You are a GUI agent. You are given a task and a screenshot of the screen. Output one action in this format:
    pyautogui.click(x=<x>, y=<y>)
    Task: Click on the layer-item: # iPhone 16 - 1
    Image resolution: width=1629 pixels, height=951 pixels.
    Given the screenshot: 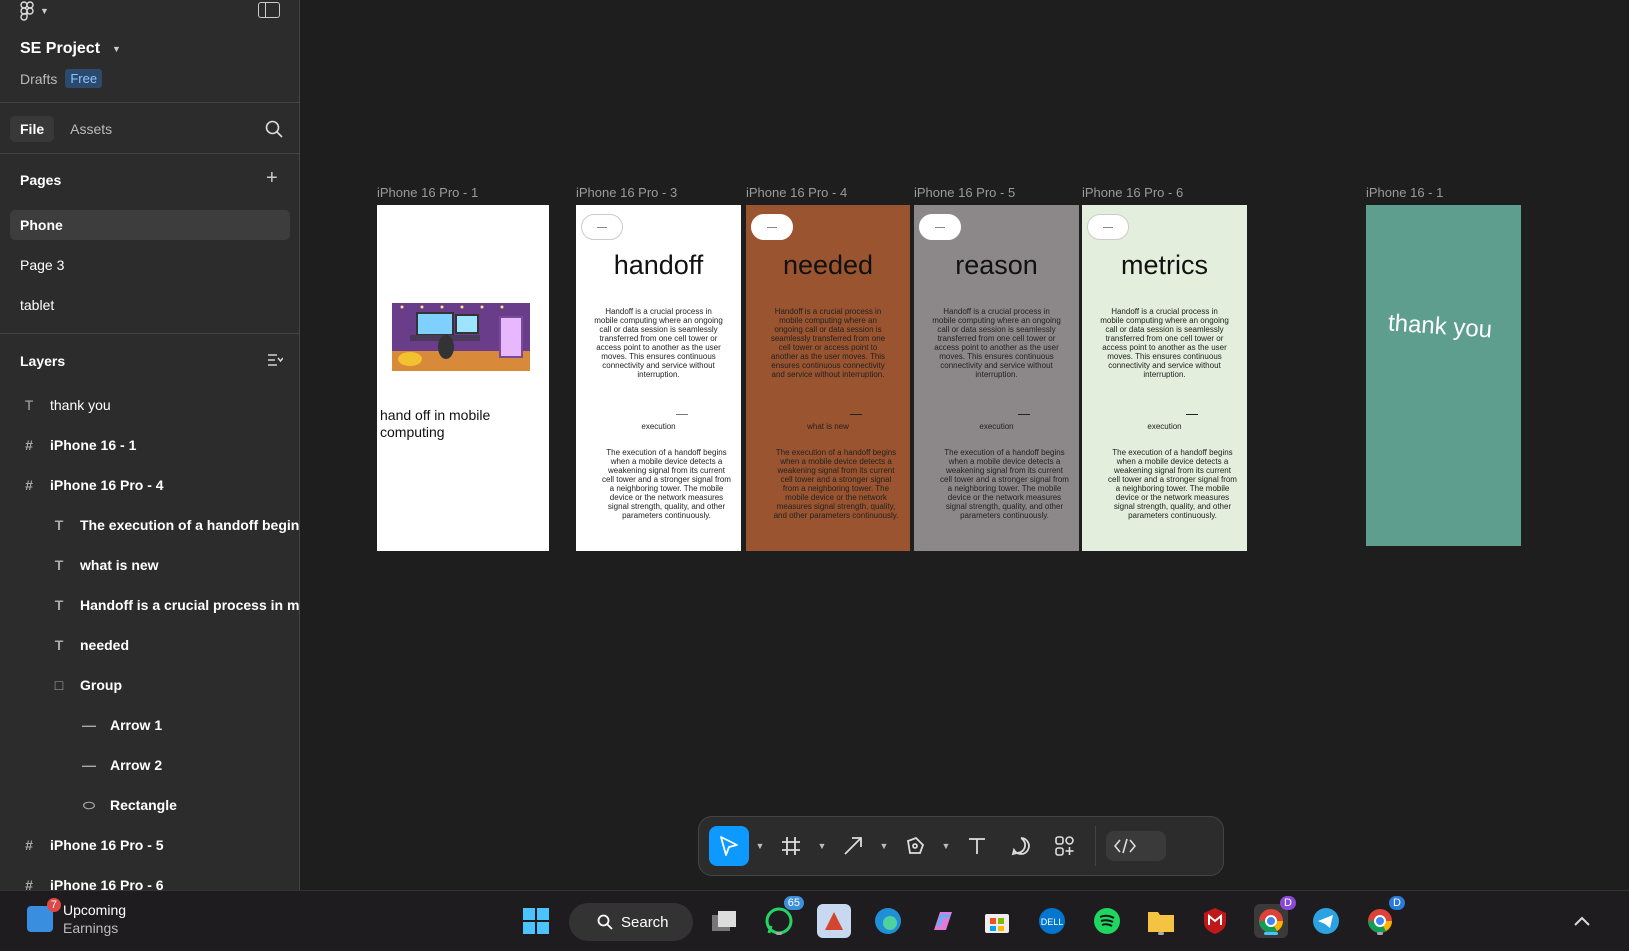 What is the action you would take?
    pyautogui.click(x=77, y=445)
    